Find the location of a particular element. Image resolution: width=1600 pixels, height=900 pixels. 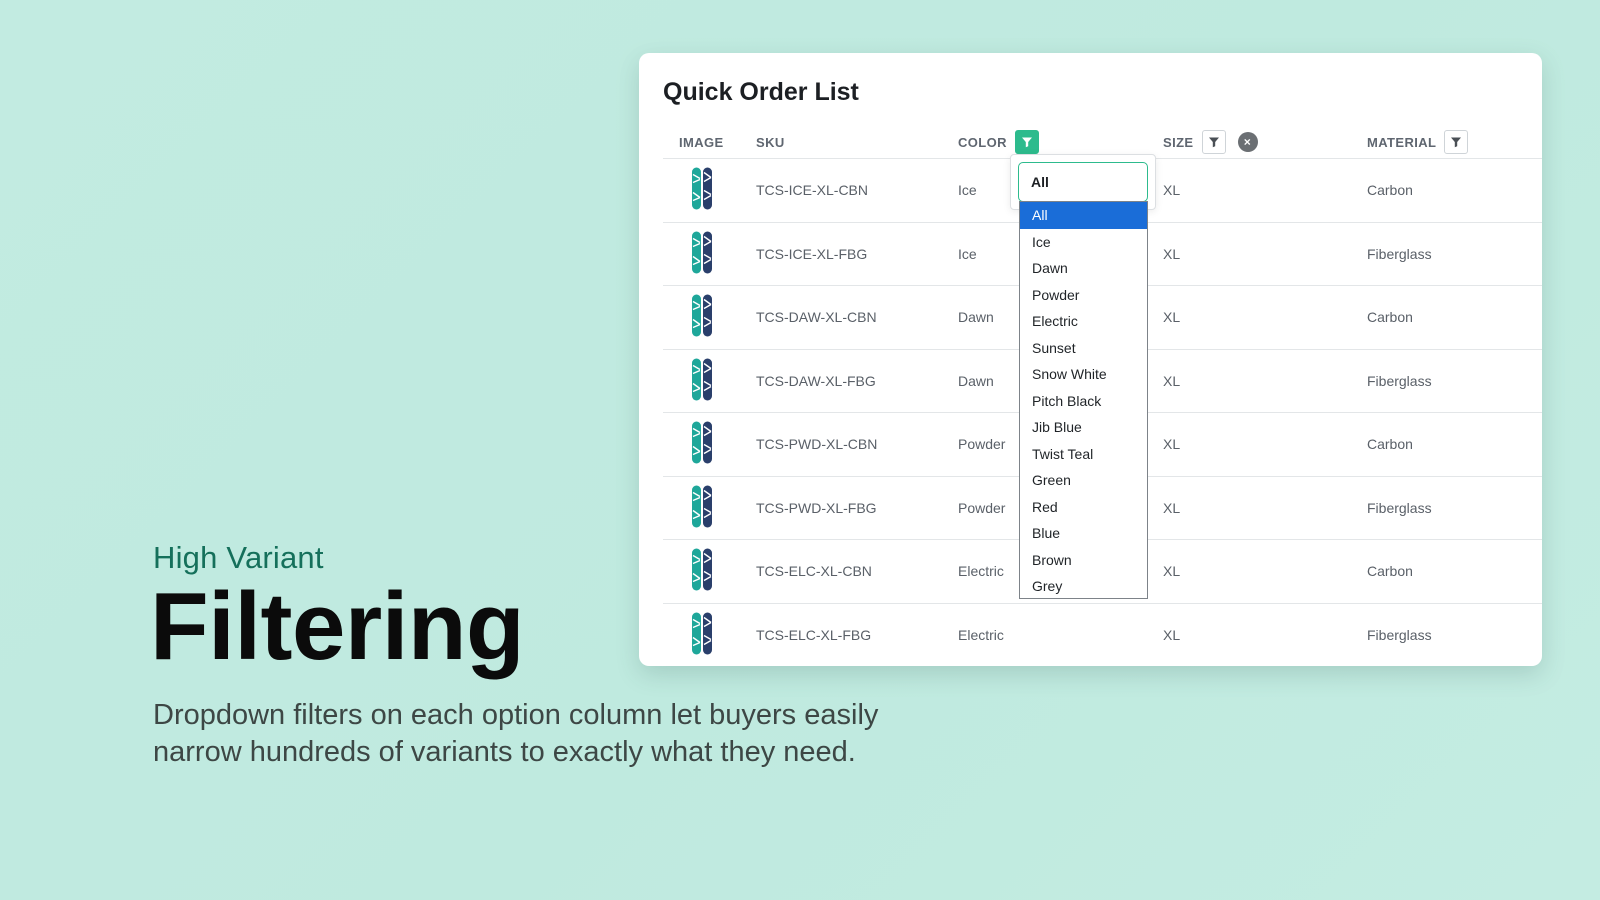

color-option-all: All is located at coordinates (1083, 215).